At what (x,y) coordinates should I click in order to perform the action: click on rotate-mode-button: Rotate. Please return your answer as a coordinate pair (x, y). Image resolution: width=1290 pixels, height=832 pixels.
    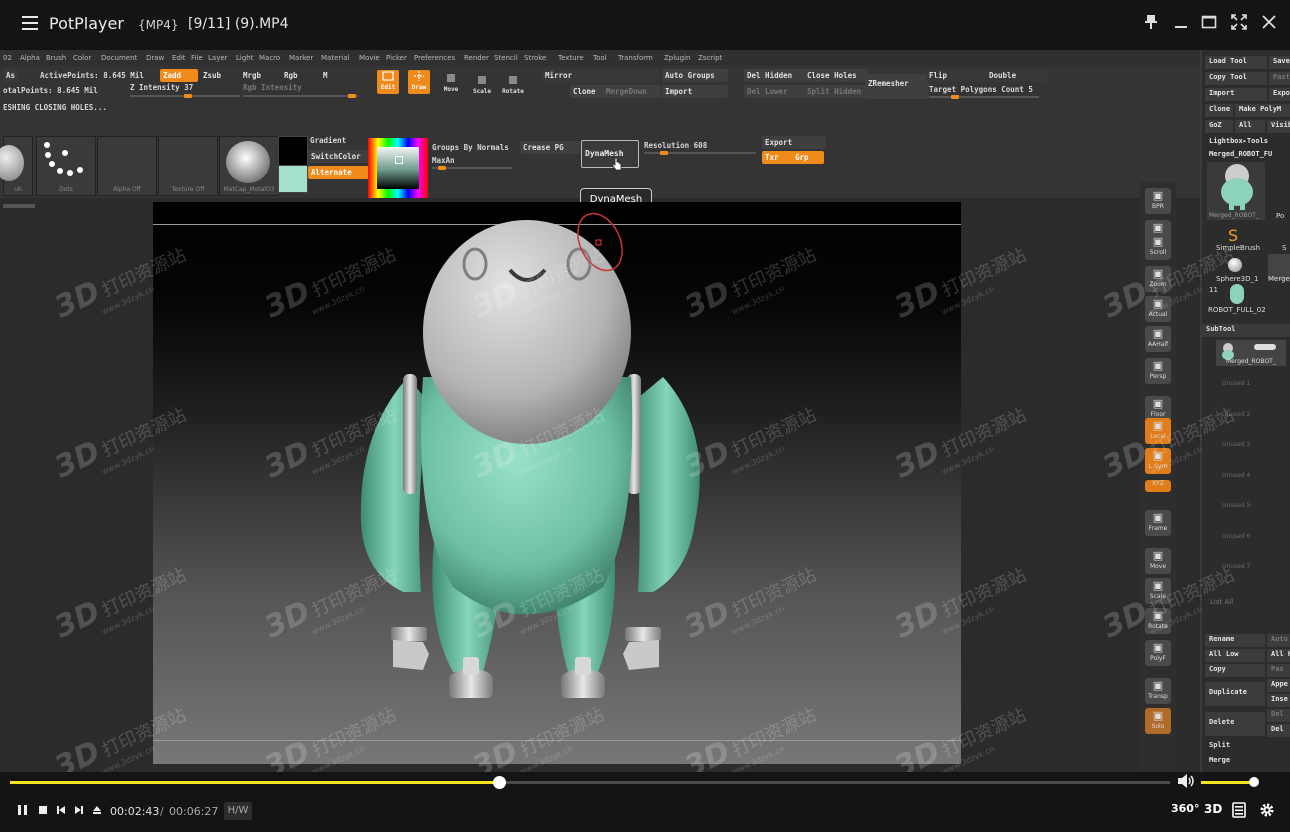
    Looking at the image, I should click on (513, 86).